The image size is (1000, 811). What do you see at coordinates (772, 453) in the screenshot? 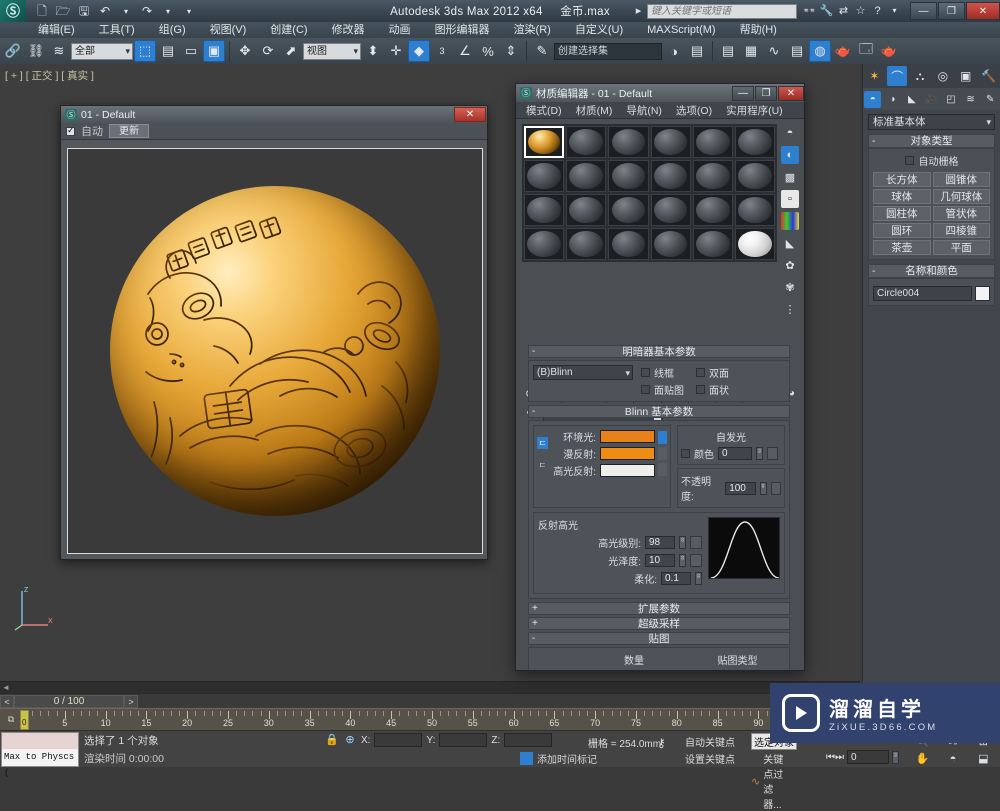
I see `self-illum-map-button` at bounding box center [772, 453].